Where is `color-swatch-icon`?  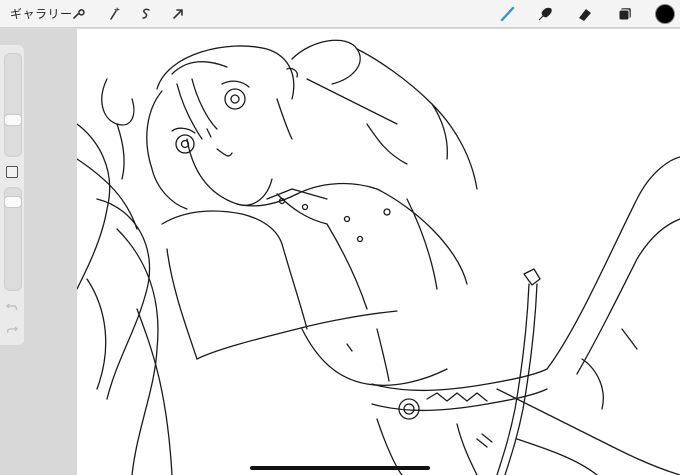
color-swatch-icon is located at coordinates (665, 14).